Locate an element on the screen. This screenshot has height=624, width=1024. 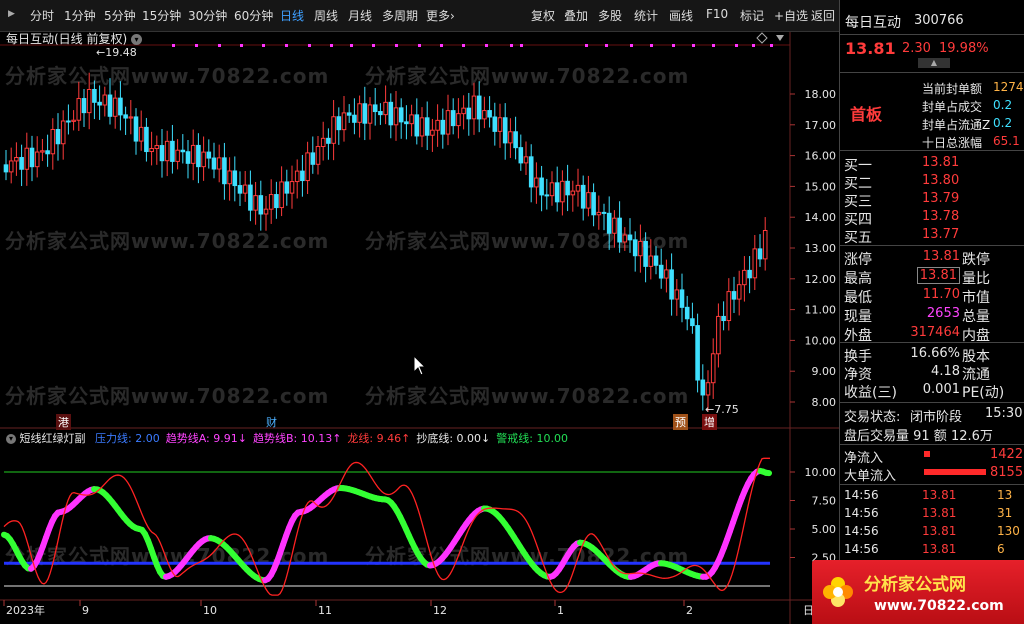
quote-row: 当前封单额 1274 is located at coordinates (932, 89).